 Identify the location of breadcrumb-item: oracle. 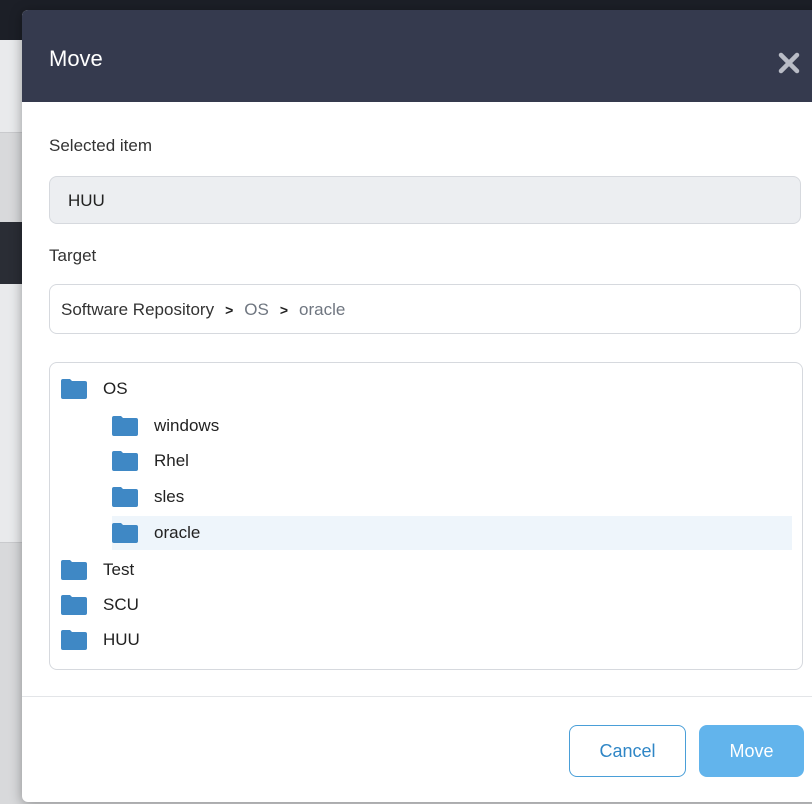
(322, 310).